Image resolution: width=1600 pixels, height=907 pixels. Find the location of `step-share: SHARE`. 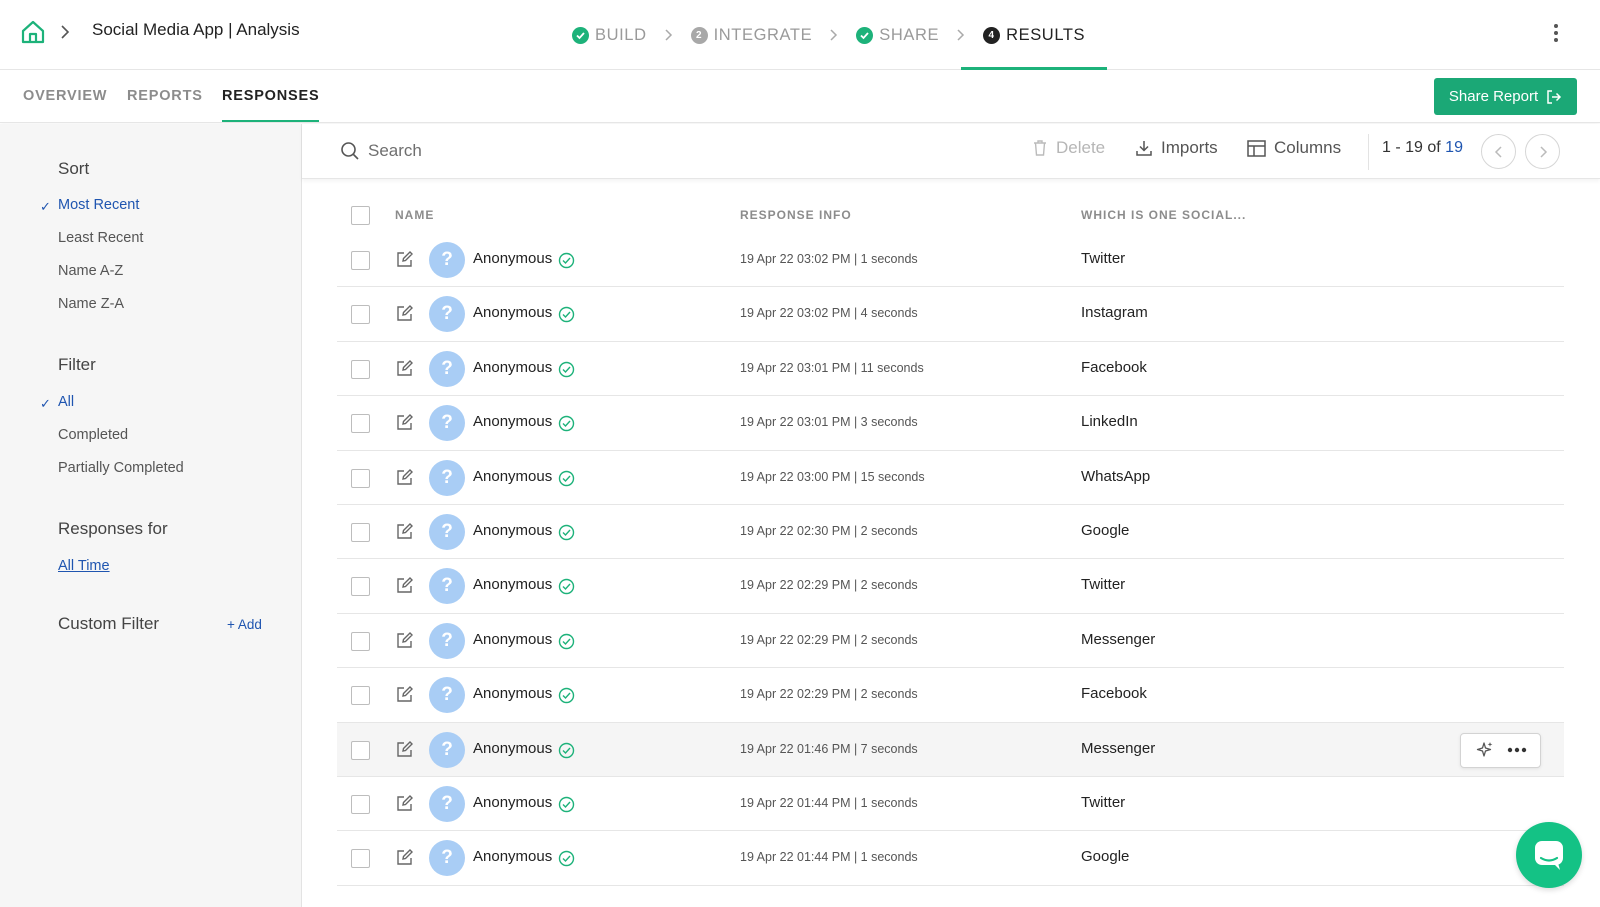

step-share: SHARE is located at coordinates (897, 35).